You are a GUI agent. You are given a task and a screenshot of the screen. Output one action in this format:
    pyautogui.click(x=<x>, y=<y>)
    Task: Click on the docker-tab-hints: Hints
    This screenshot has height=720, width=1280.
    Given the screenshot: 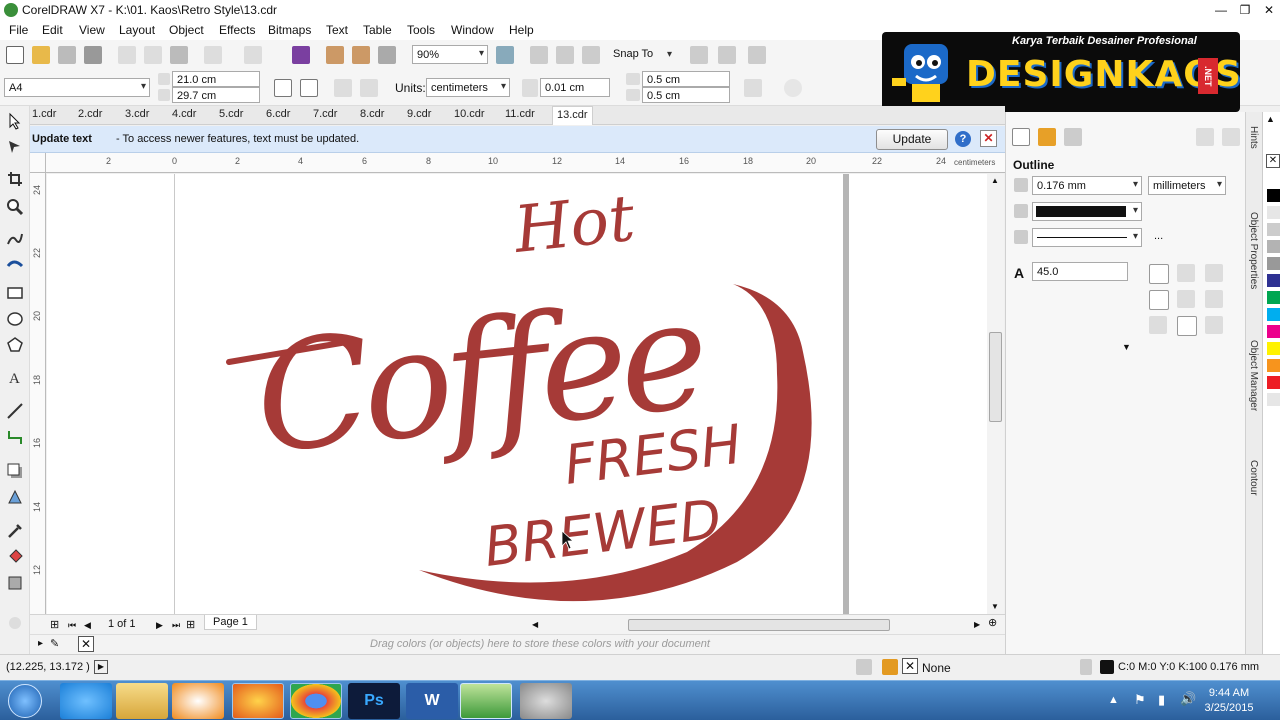 What is the action you would take?
    pyautogui.click(x=1253, y=137)
    